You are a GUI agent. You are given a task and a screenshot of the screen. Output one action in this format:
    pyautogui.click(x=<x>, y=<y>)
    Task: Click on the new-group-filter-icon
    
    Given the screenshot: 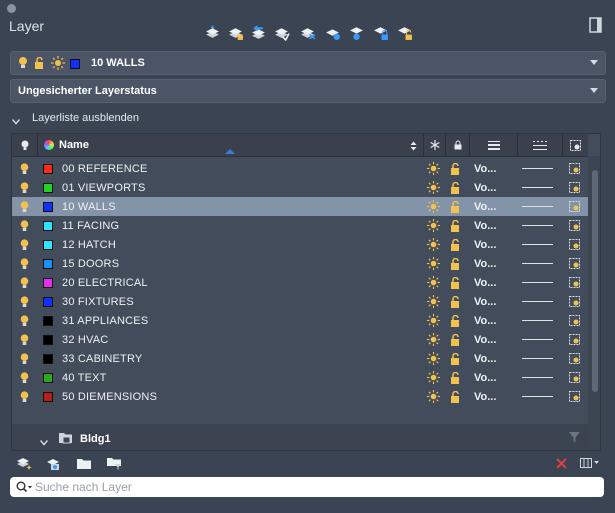 What is the action you would take?
    pyautogui.click(x=84, y=463)
    